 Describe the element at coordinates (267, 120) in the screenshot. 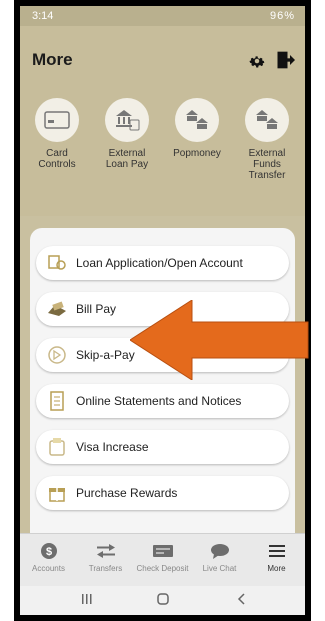

I see `bank-transfer-icon` at that location.